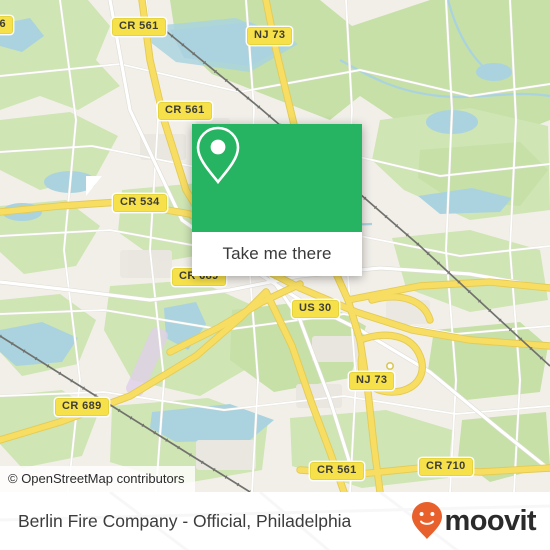 Image resolution: width=550 pixels, height=550 pixels. Describe the element at coordinates (426, 520) in the screenshot. I see `moovit-pin-icon` at that location.